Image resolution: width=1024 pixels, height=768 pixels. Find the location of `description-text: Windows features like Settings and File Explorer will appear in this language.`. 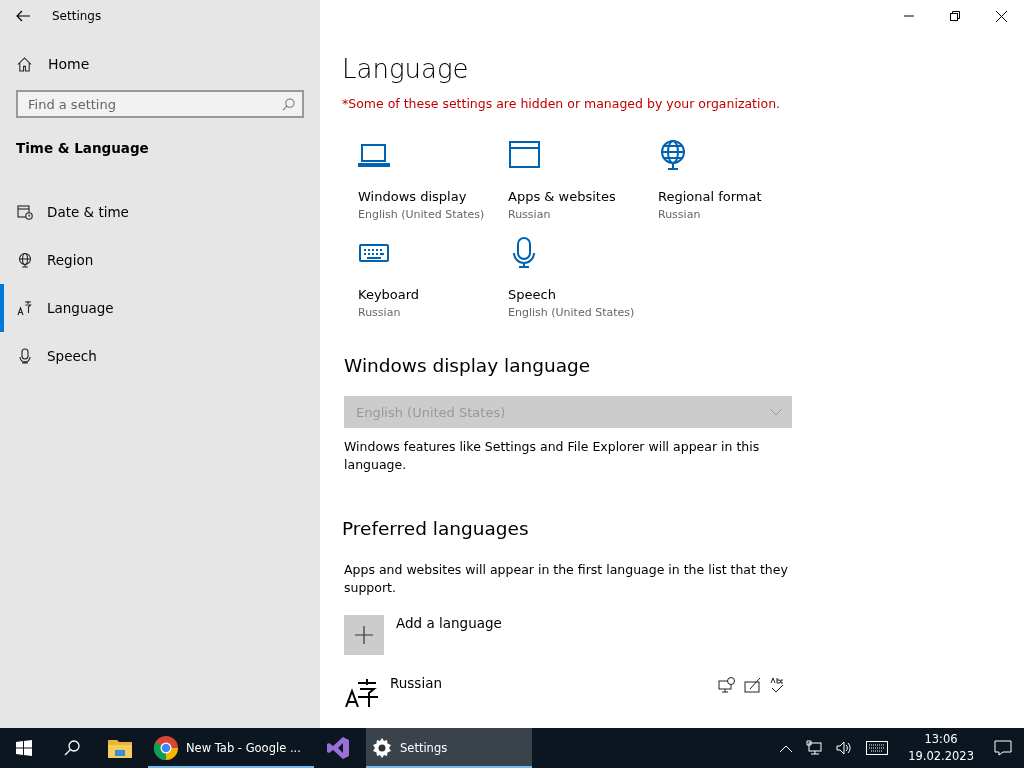

description-text: Windows features like Settings and File Explorer will appear in this language. is located at coordinates (552, 456).